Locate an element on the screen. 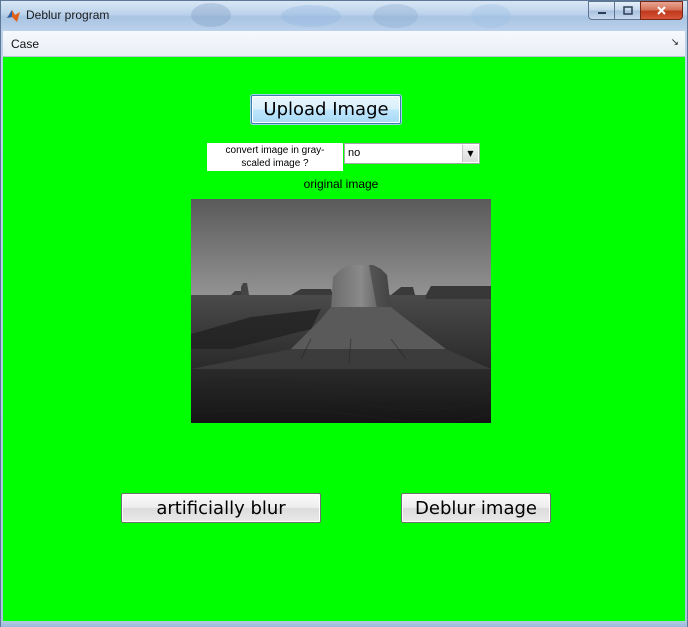 Image resolution: width=688 pixels, height=627 pixels. minimize-icon is located at coordinates (601, 12).